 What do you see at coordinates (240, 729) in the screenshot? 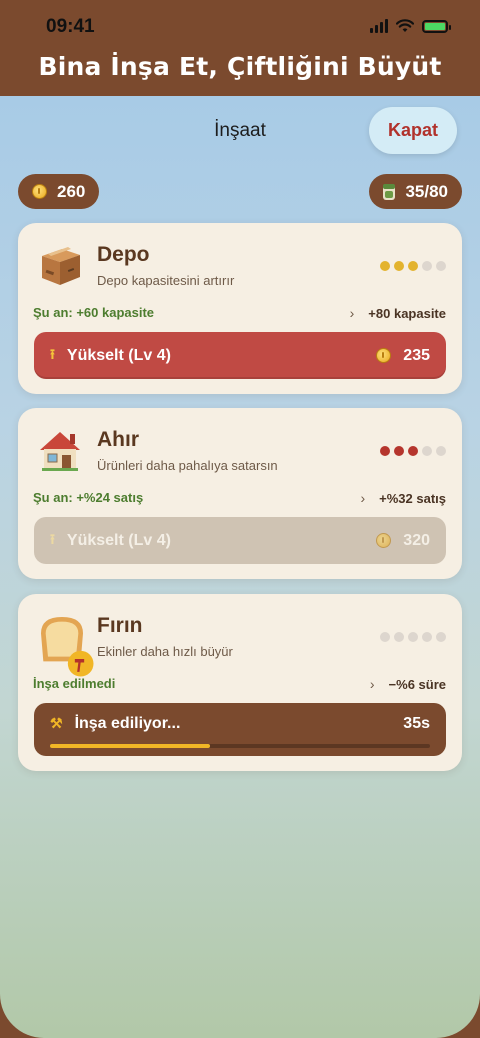
I see `build-progress-button: ⚒ İnşa ediliyor... 35s` at bounding box center [240, 729].